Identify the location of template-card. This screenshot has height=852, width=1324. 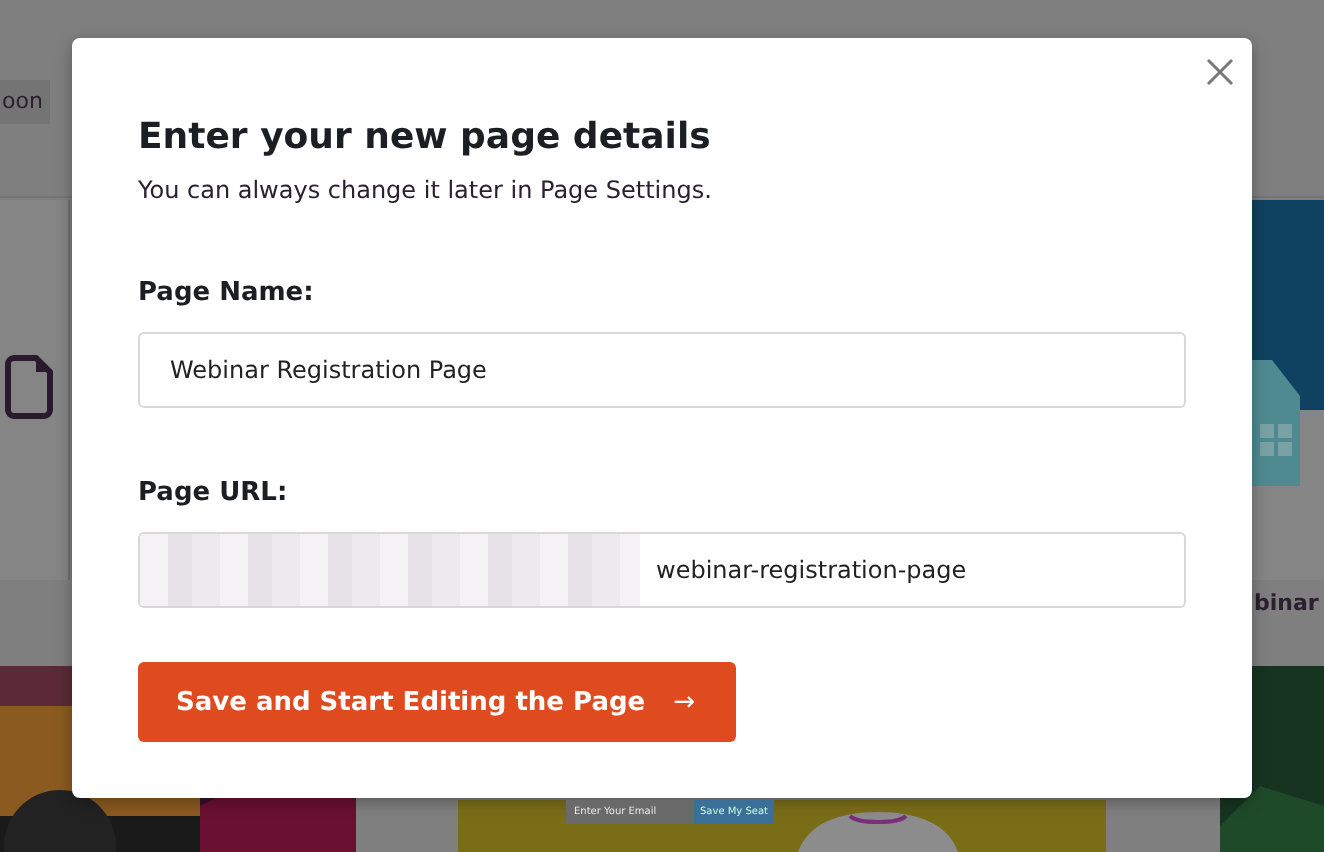
(35, 390).